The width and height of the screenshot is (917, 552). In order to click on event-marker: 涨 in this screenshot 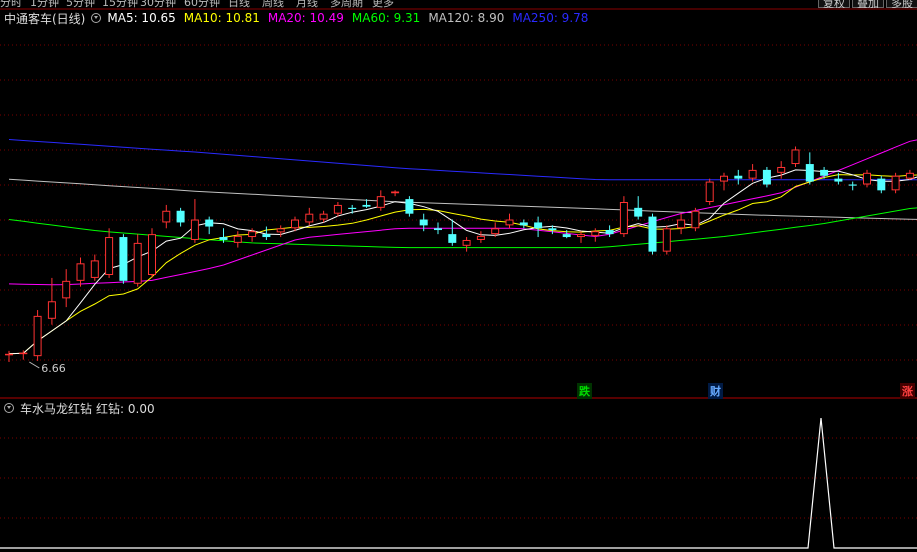, I will do `click(907, 391)`.